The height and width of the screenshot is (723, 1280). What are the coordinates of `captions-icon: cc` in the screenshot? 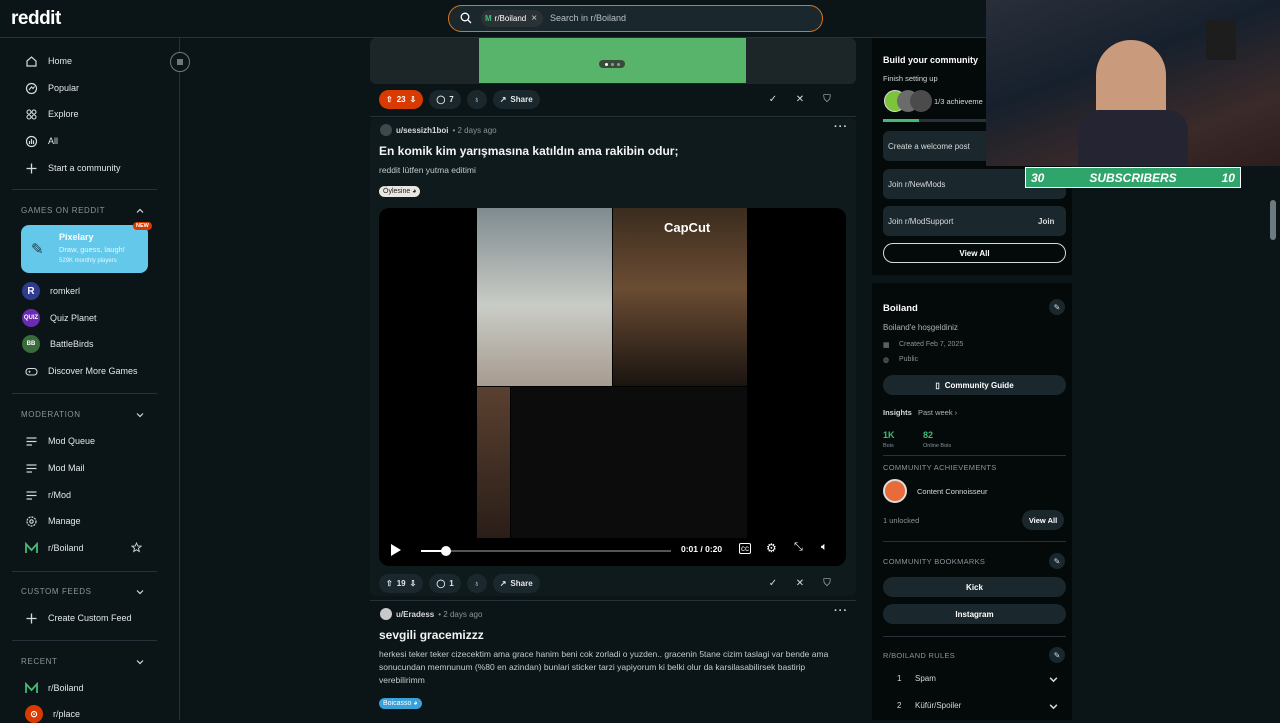 It's located at (745, 548).